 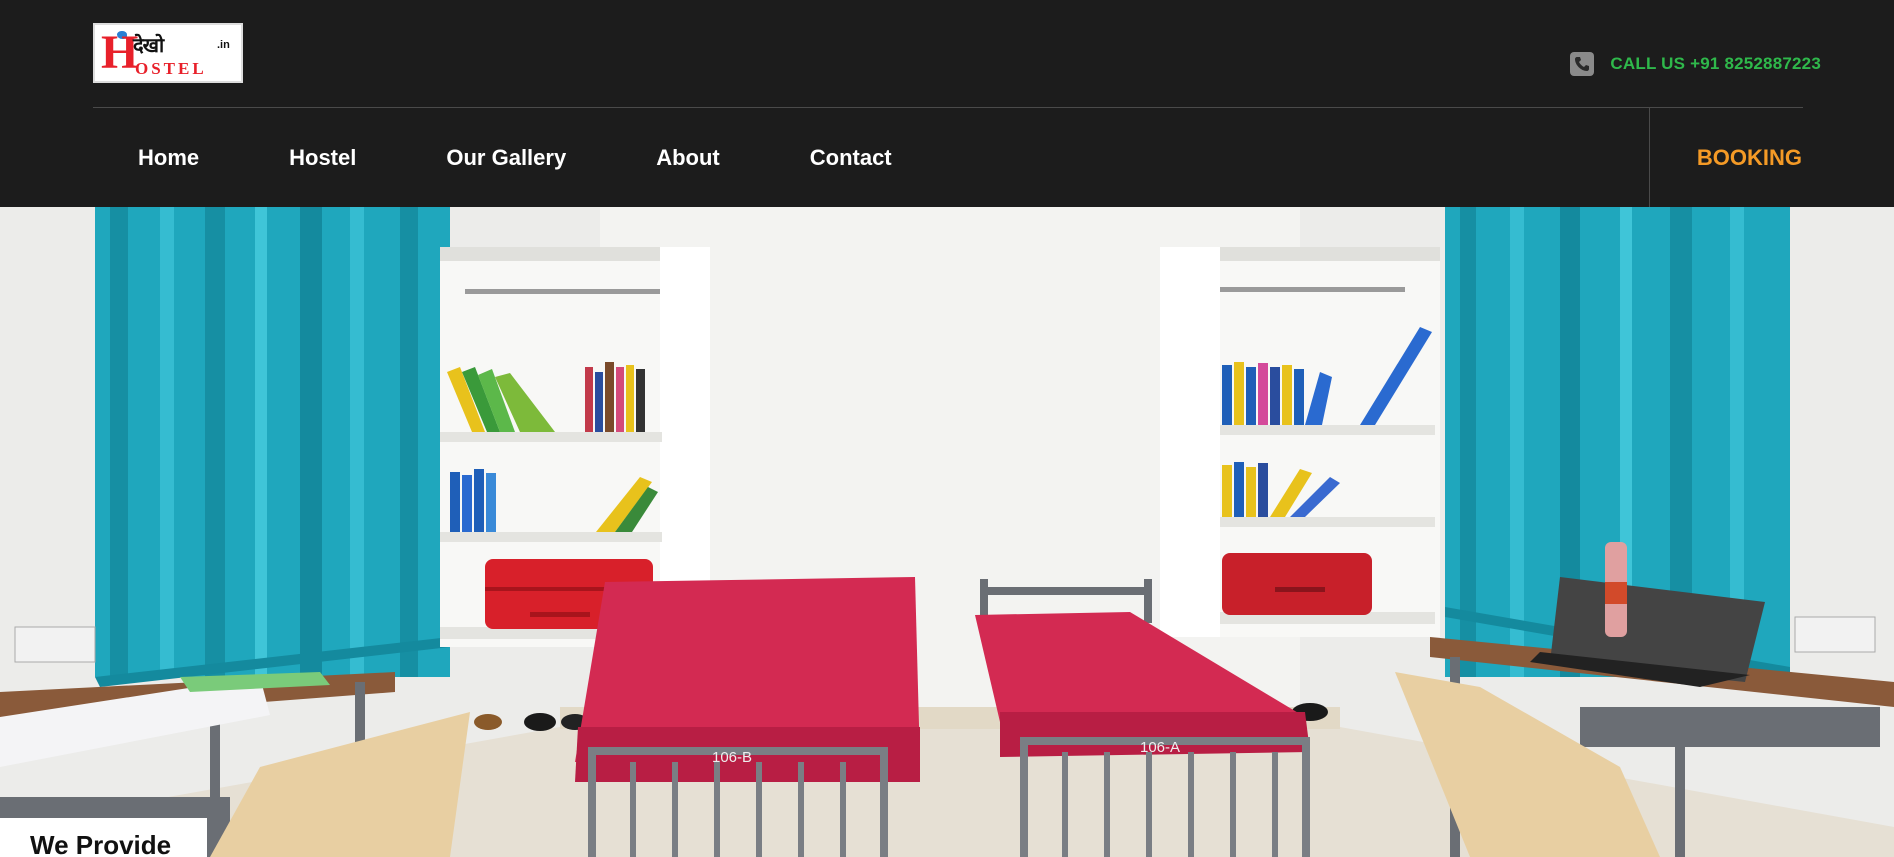 What do you see at coordinates (148, 45) in the screenshot?
I see `logo-hindi-text: देखो` at bounding box center [148, 45].